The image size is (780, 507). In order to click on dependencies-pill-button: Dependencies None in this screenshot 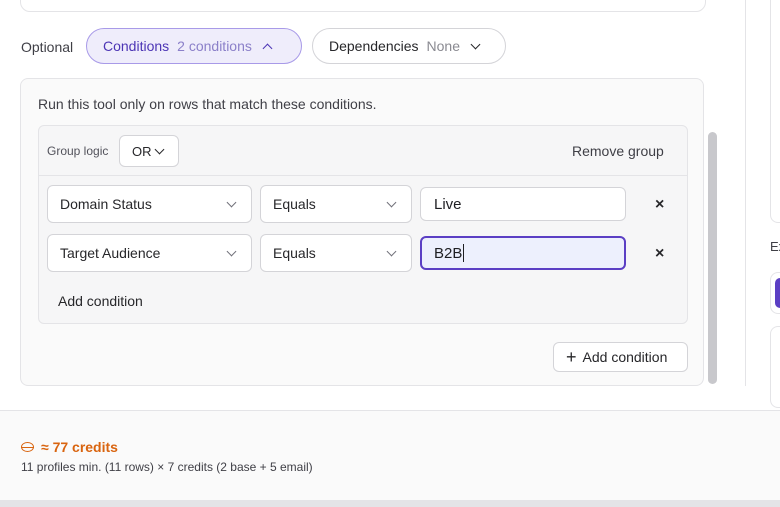, I will do `click(409, 46)`.